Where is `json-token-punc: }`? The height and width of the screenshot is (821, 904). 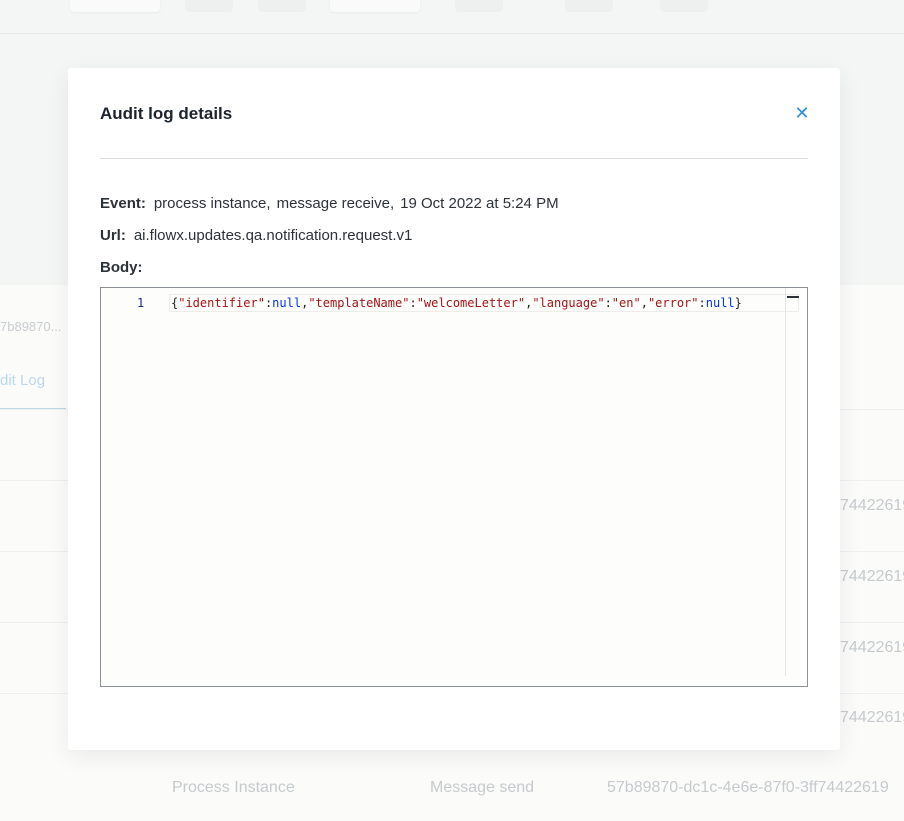
json-token-punc: } is located at coordinates (738, 303).